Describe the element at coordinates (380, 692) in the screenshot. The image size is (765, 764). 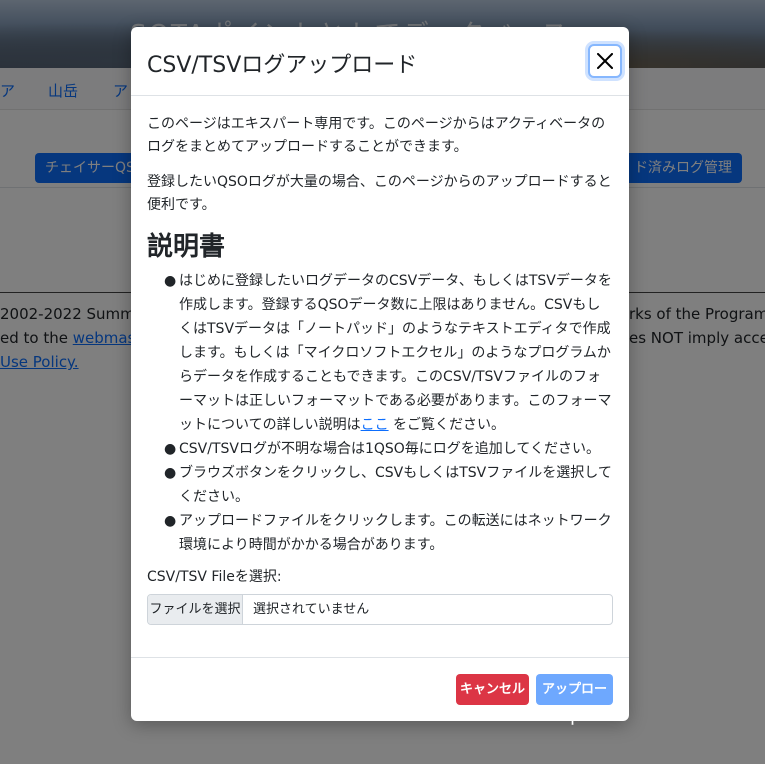
I see `modal-footer: キャンセル アップロード` at that location.